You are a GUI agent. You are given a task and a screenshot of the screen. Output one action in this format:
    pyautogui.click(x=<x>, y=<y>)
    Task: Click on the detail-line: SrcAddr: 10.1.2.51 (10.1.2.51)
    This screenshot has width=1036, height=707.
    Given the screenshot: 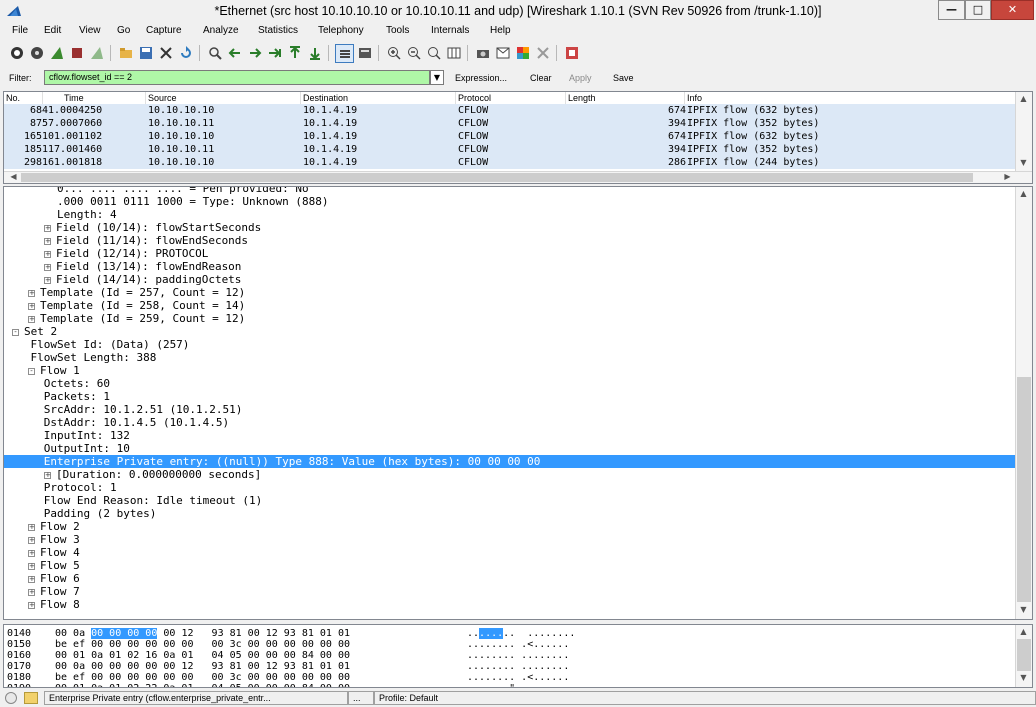 What is the action you would take?
    pyautogui.click(x=510, y=409)
    